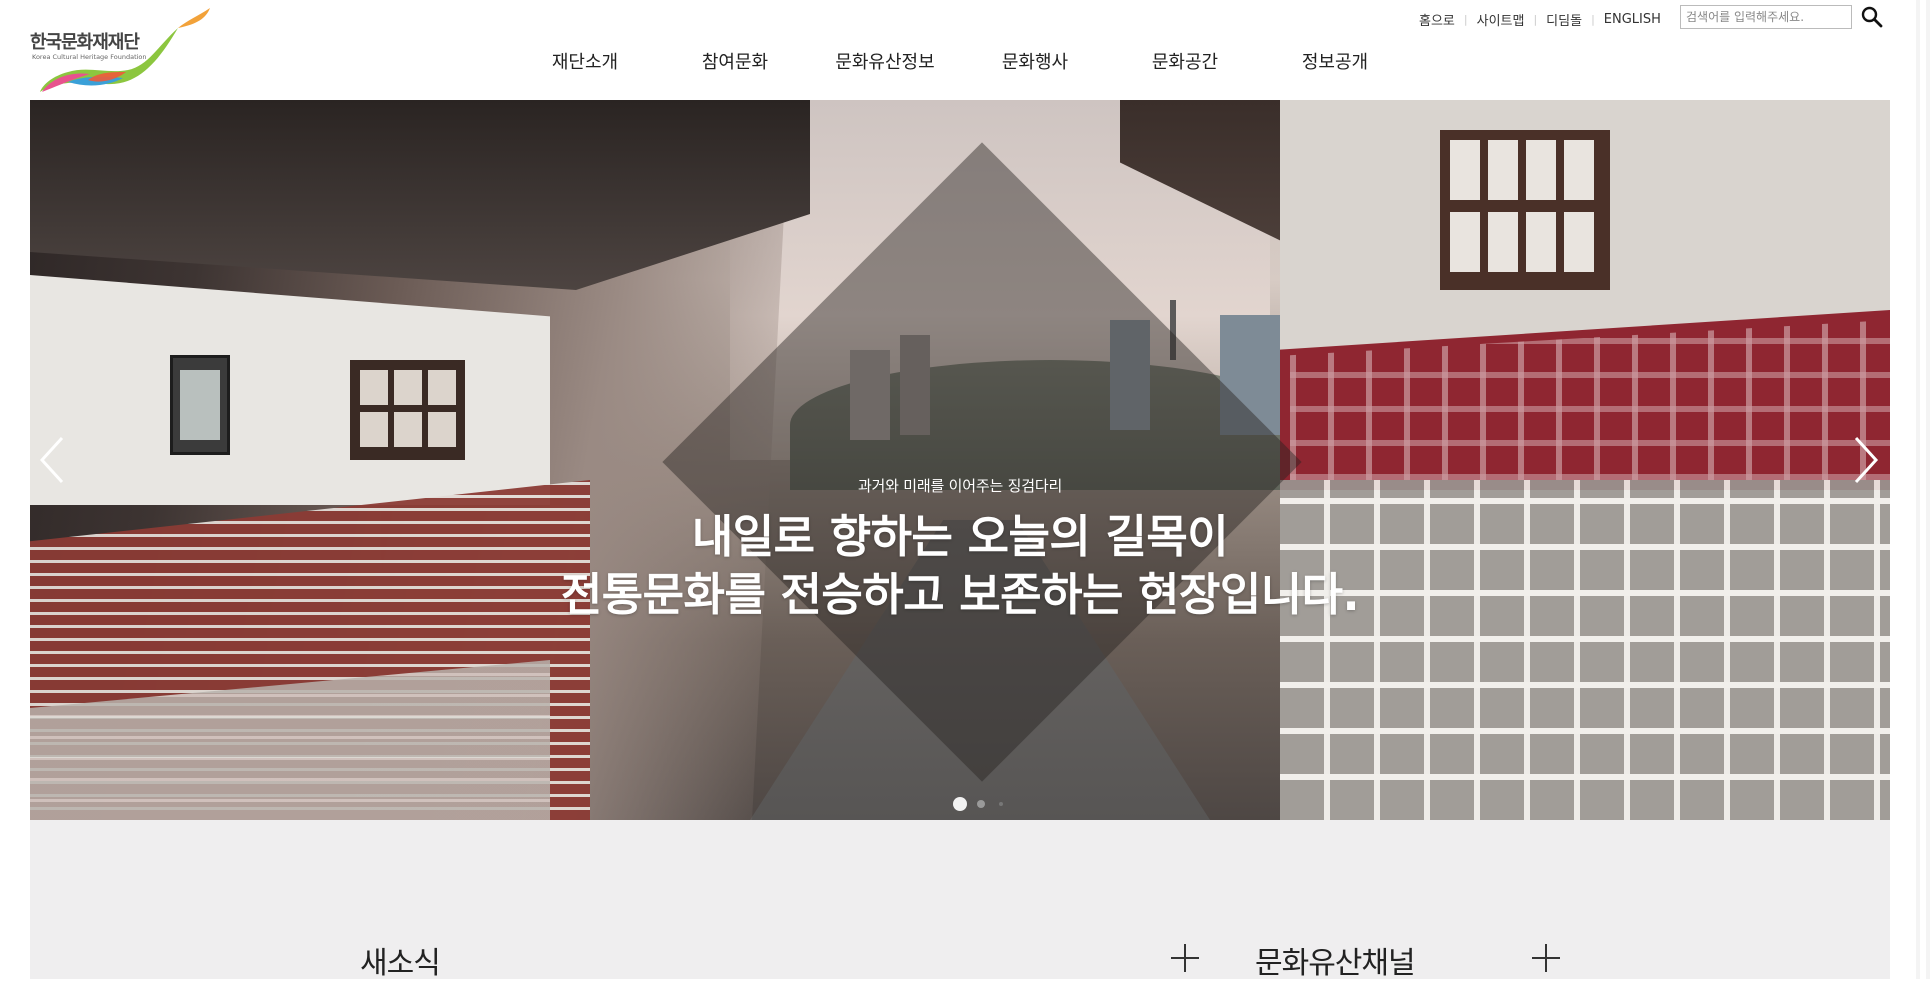 This screenshot has width=1930, height=982. What do you see at coordinates (1185, 958) in the screenshot?
I see `news-more-button` at bounding box center [1185, 958].